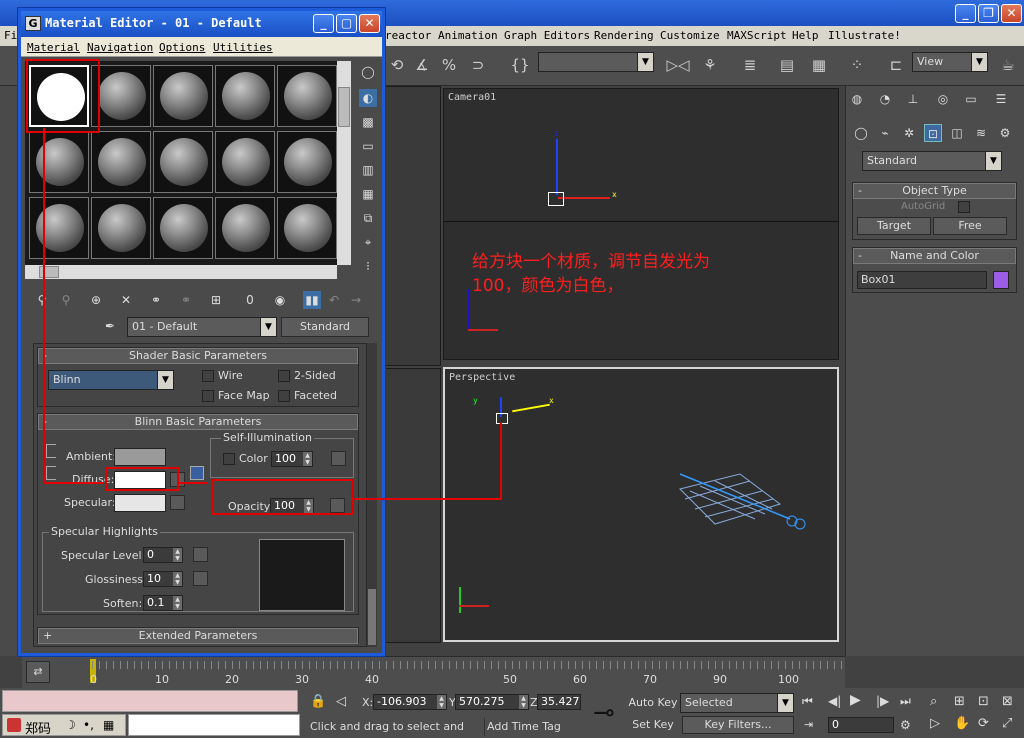 This screenshot has height=738, width=1024. I want to click on named-selection-dropdown: ▼, so click(596, 62).